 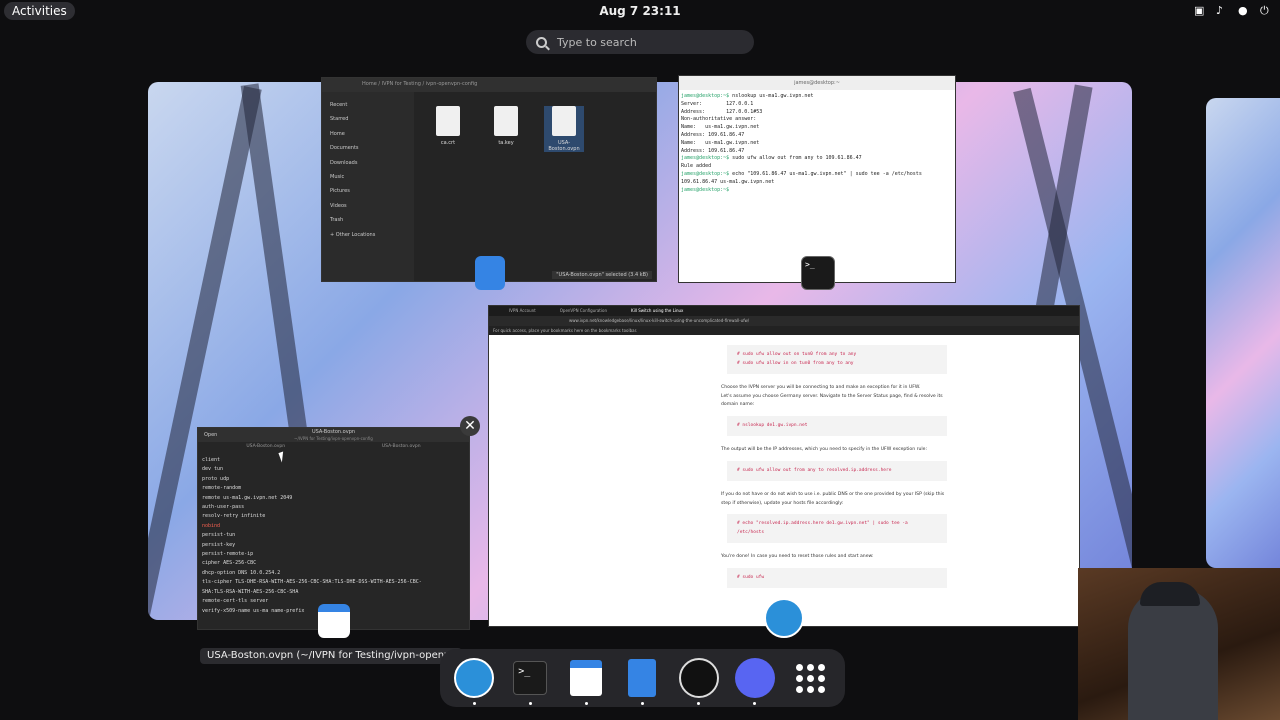 What do you see at coordinates (229, 563) in the screenshot?
I see `editor-line: cipher AES-256-CBC` at bounding box center [229, 563].